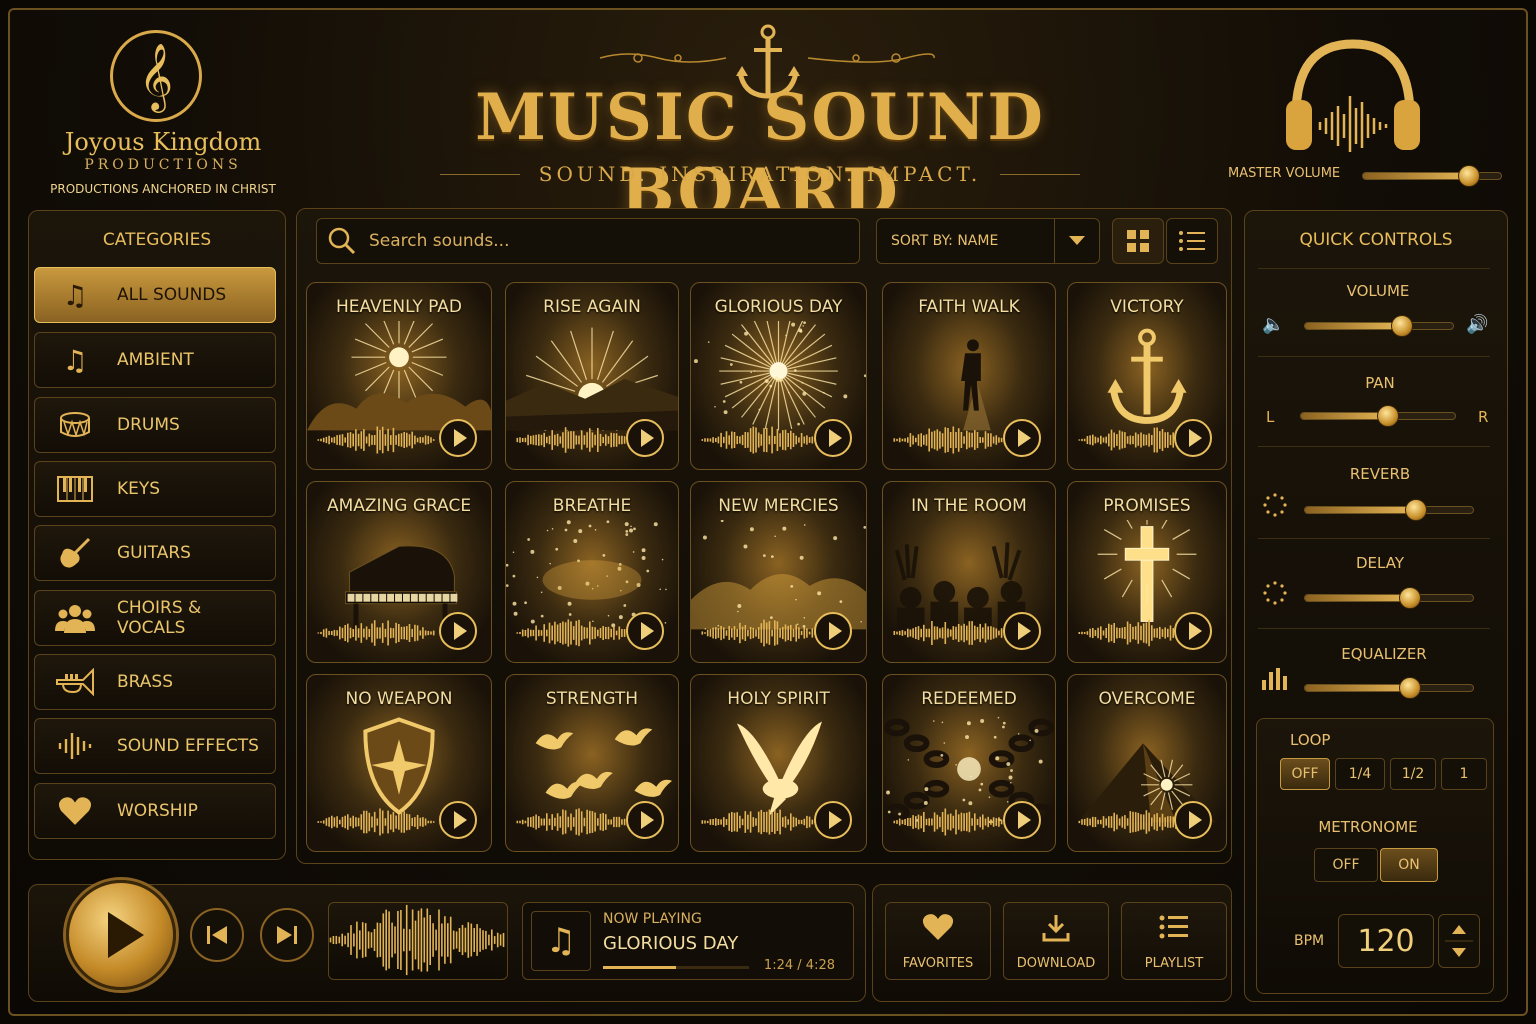 The height and width of the screenshot is (1024, 1536). What do you see at coordinates (1368, 827) in the screenshot?
I see `metronome-label: METRONOME` at bounding box center [1368, 827].